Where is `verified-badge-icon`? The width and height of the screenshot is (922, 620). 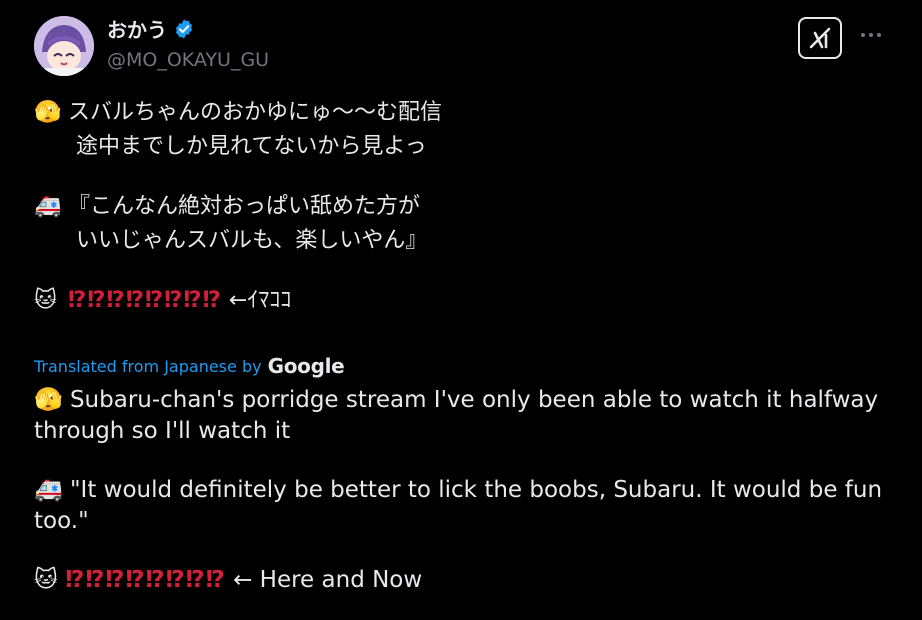 verified-badge-icon is located at coordinates (184, 28).